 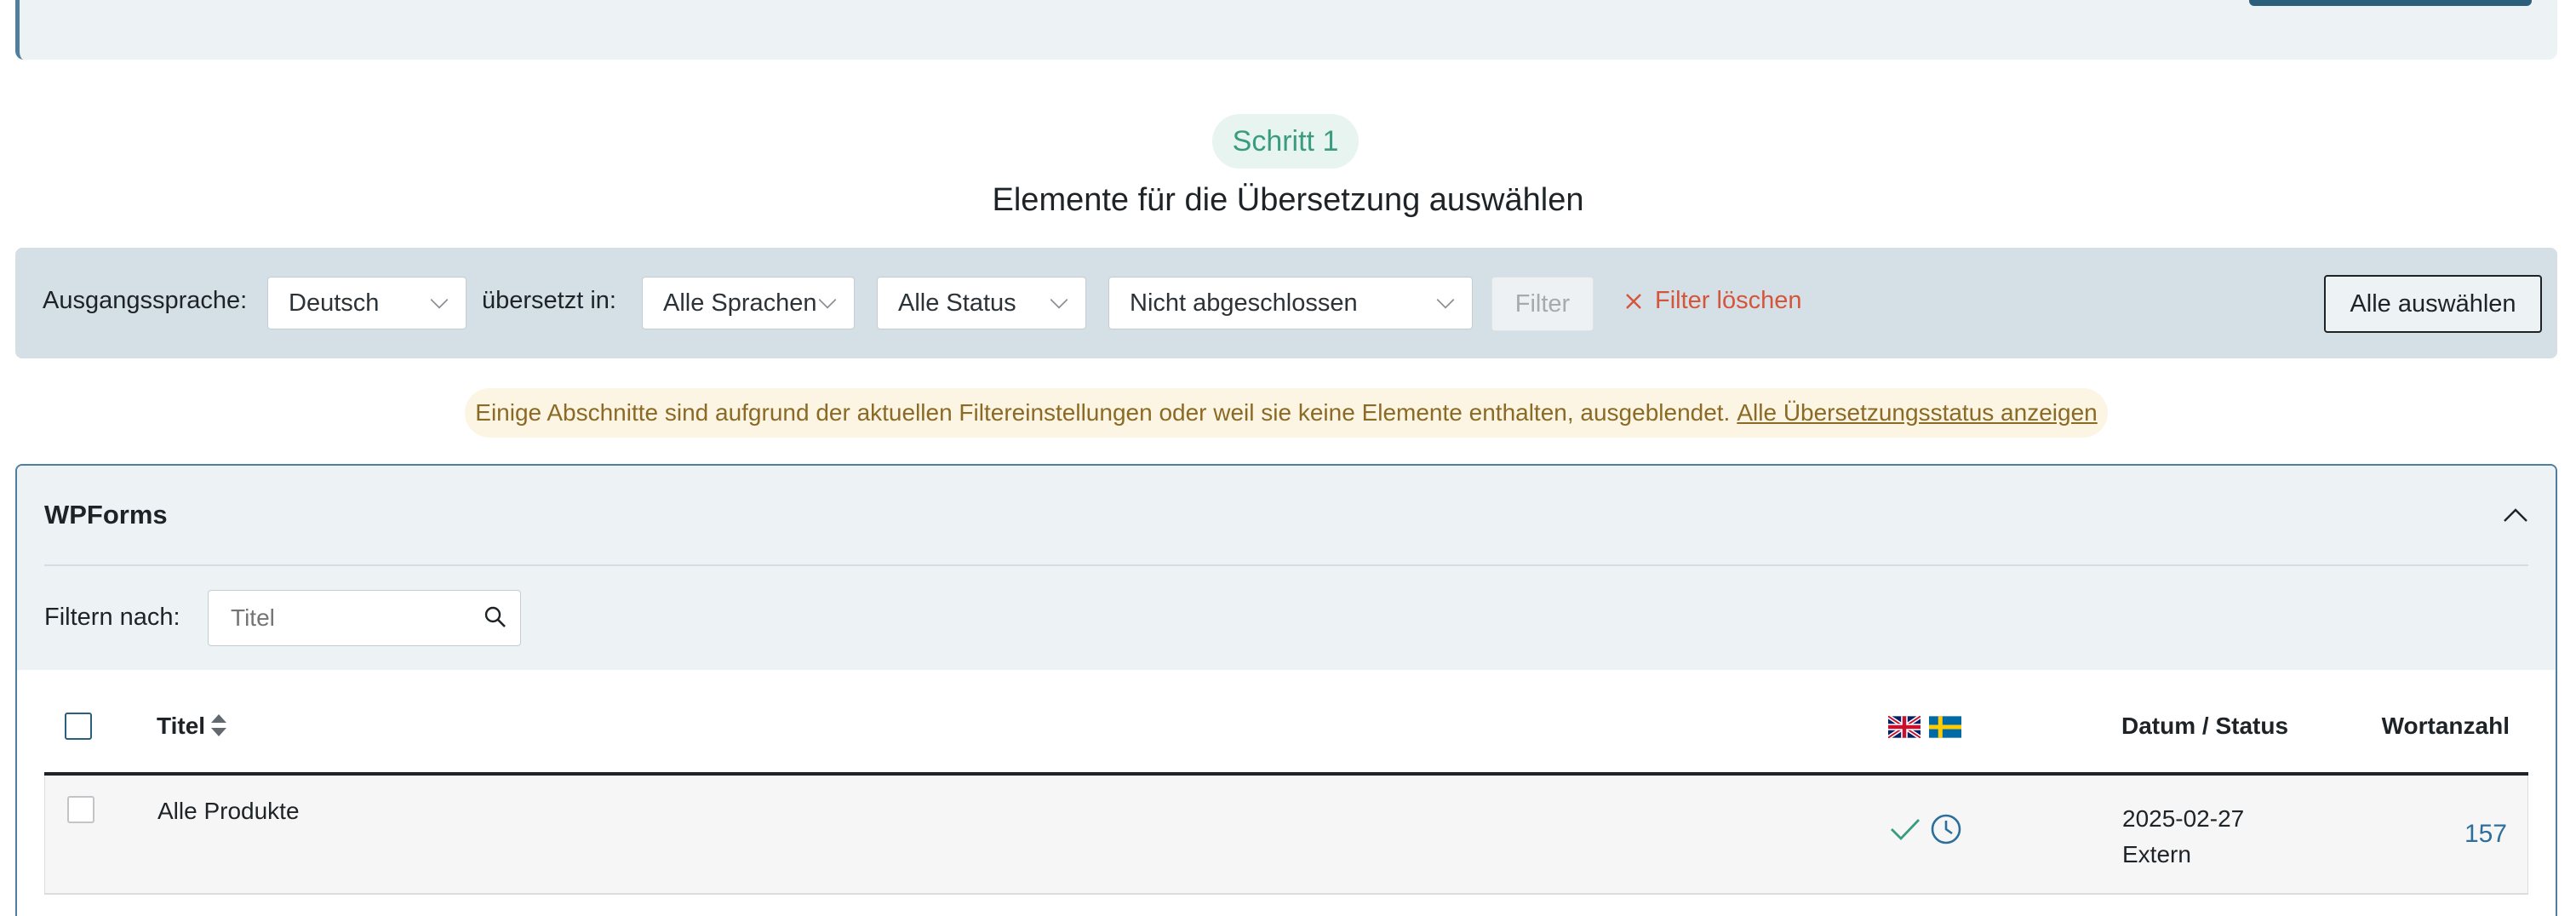 What do you see at coordinates (2445, 726) in the screenshot?
I see `word-count-column-header: Wortanzahl` at bounding box center [2445, 726].